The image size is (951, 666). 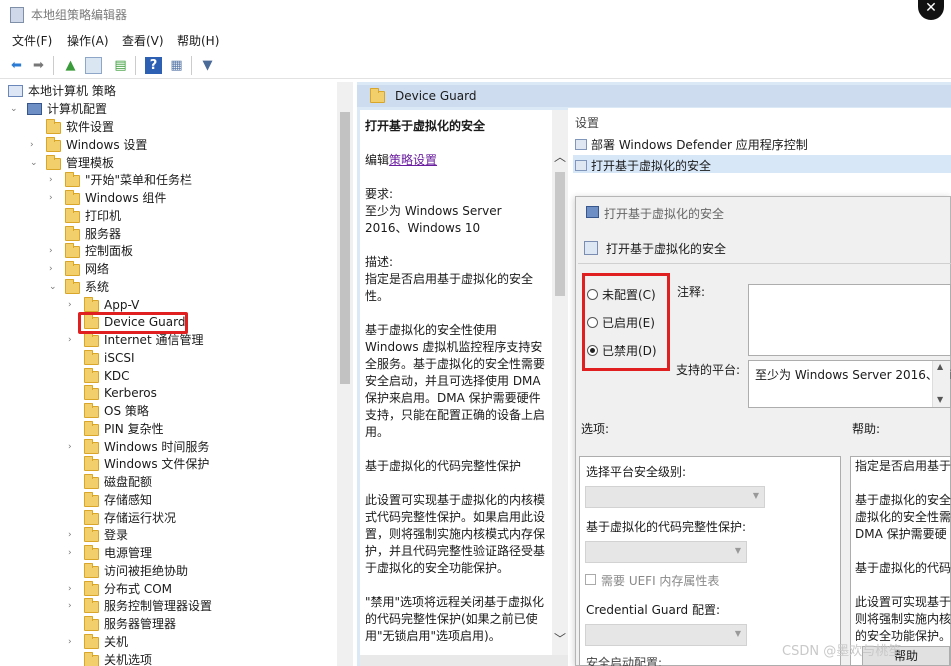 I want to click on setting-row-selected: 打开基于虚拟化的安全, so click(x=643, y=165).